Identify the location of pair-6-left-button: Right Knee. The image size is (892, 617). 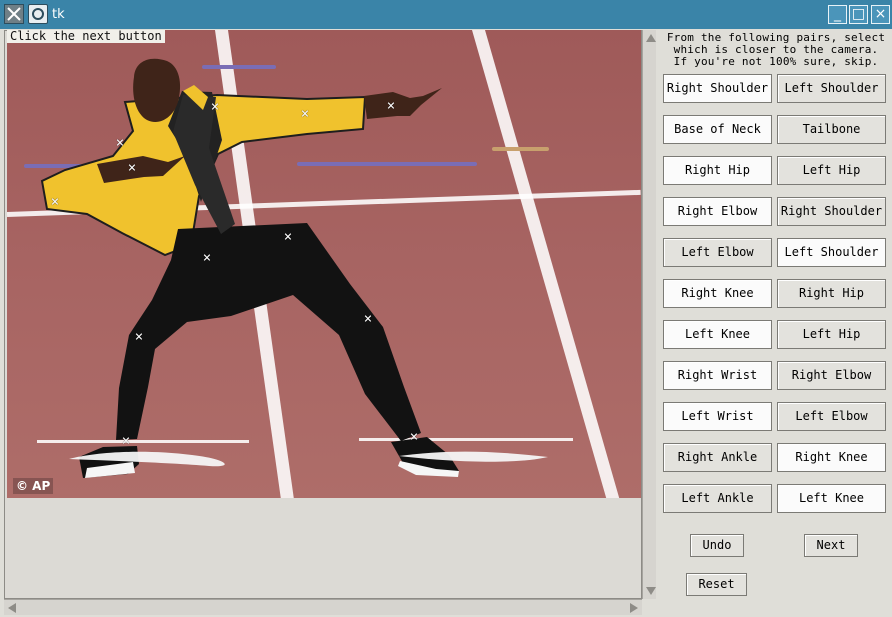
(717, 293).